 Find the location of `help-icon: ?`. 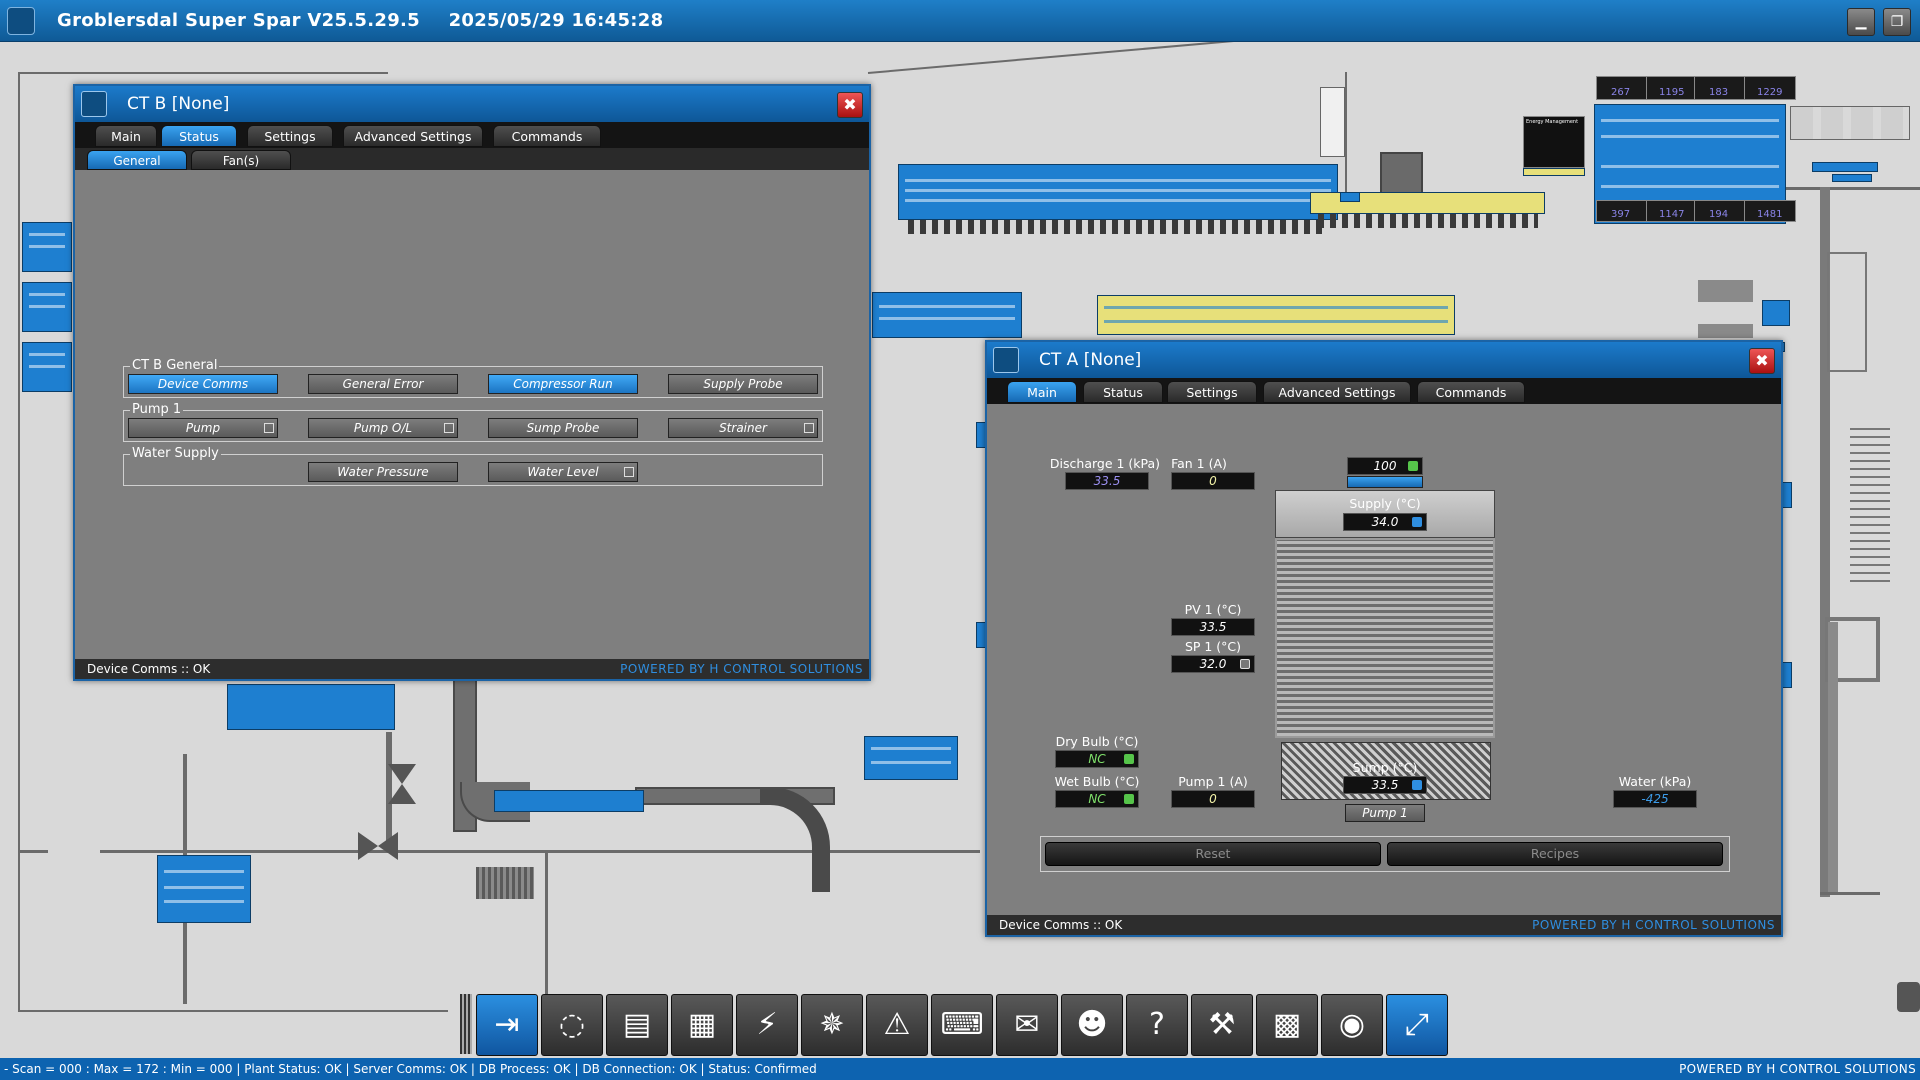

help-icon: ? is located at coordinates (1157, 1025).